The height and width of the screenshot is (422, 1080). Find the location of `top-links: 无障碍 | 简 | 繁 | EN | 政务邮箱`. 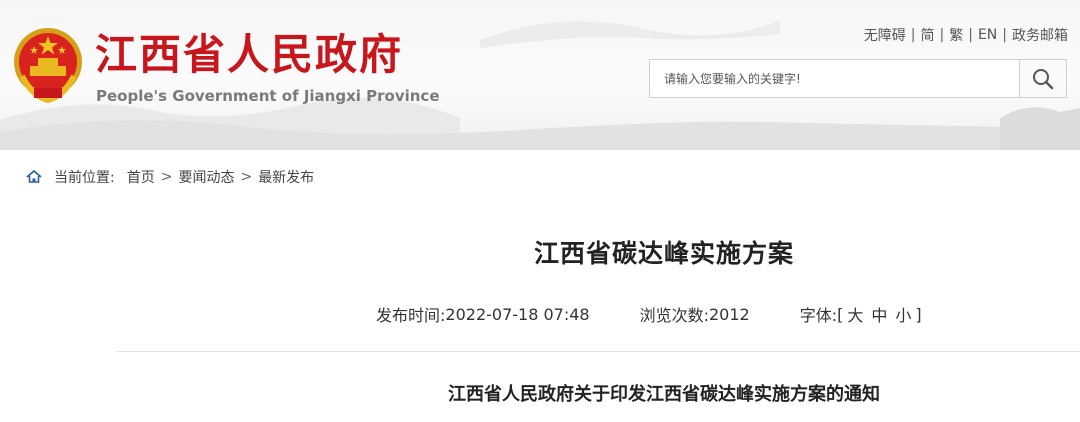

top-links: 无障碍 | 简 | 繁 | EN | 政务邮箱 is located at coordinates (966, 35).